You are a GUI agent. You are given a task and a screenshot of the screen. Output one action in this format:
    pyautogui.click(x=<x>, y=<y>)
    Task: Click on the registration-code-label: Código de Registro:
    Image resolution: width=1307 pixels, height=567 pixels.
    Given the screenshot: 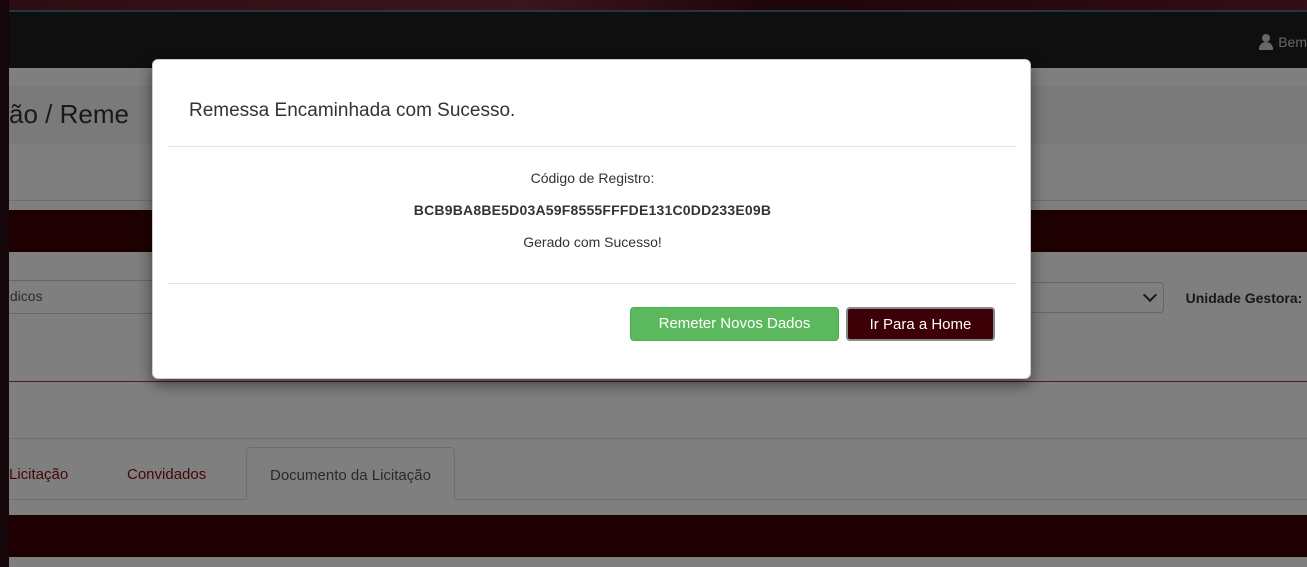 What is the action you would take?
    pyautogui.click(x=592, y=178)
    